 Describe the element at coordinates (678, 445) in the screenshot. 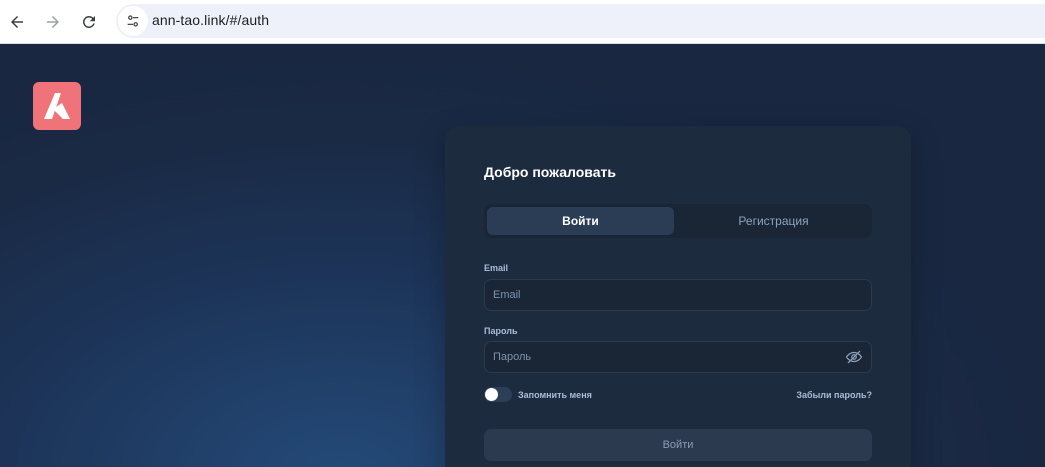

I see `login-submit-button: Войти` at that location.